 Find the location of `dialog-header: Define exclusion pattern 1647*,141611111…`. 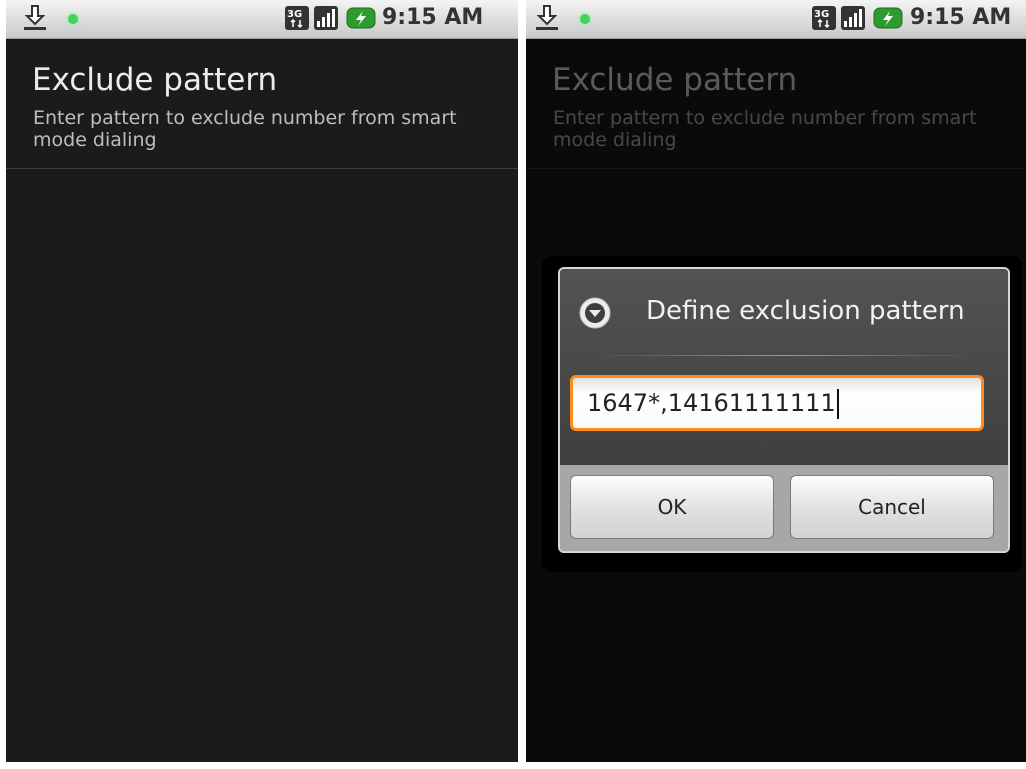

dialog-header: Define exclusion pattern 1647*,141611111… is located at coordinates (784, 367).